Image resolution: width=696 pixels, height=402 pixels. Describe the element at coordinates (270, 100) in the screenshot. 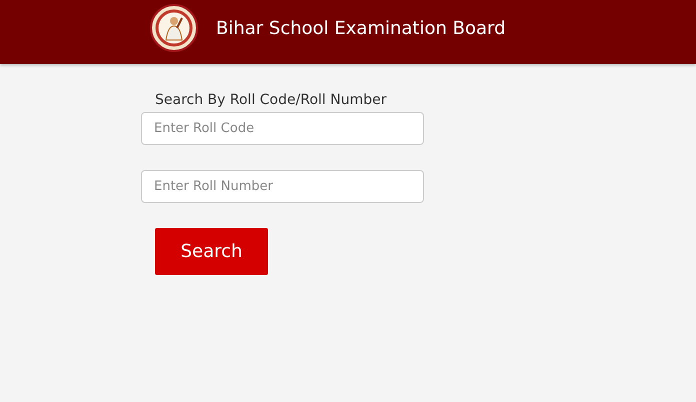

I see `form-heading: Search By Roll Code/Roll Number` at that location.